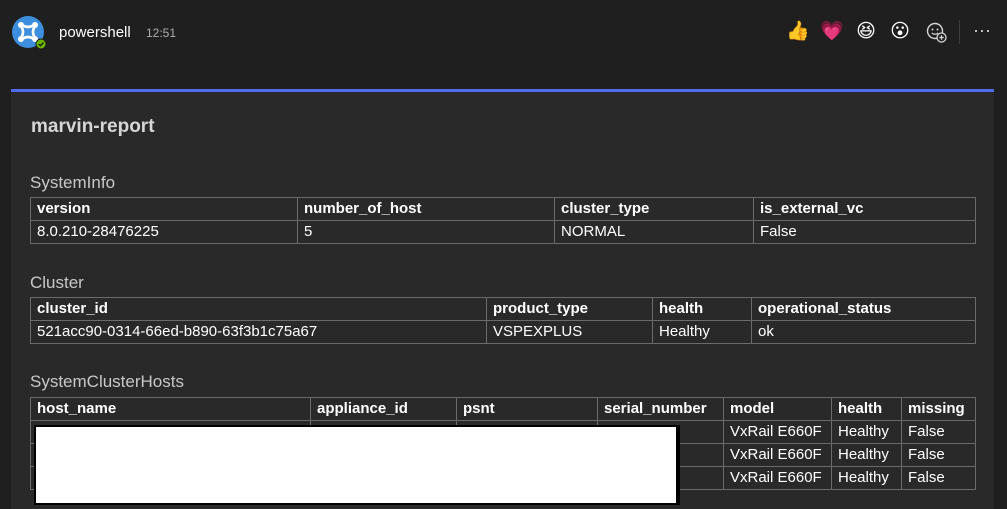  I want to click on section-label-cluster: Cluster, so click(57, 282).